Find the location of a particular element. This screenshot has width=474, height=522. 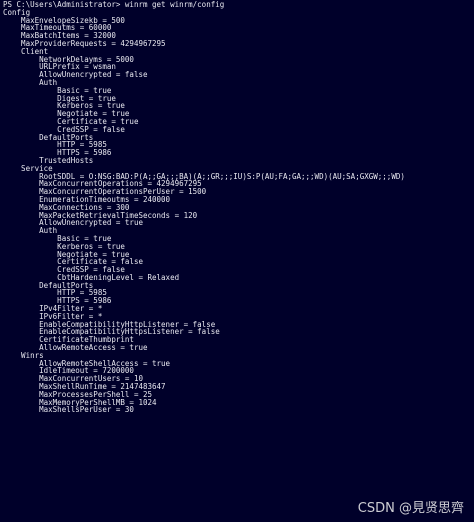

output-line: TrustedHosts is located at coordinates (48, 160).